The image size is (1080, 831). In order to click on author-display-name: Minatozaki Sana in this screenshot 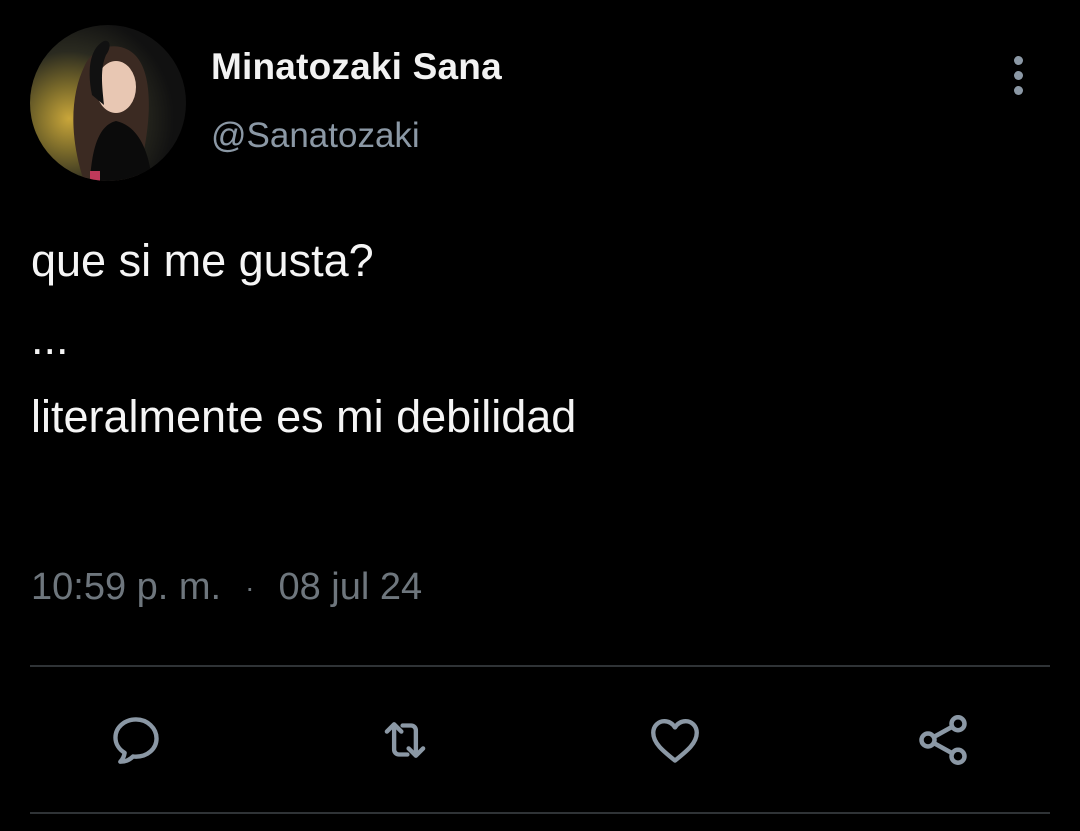, I will do `click(356, 67)`.